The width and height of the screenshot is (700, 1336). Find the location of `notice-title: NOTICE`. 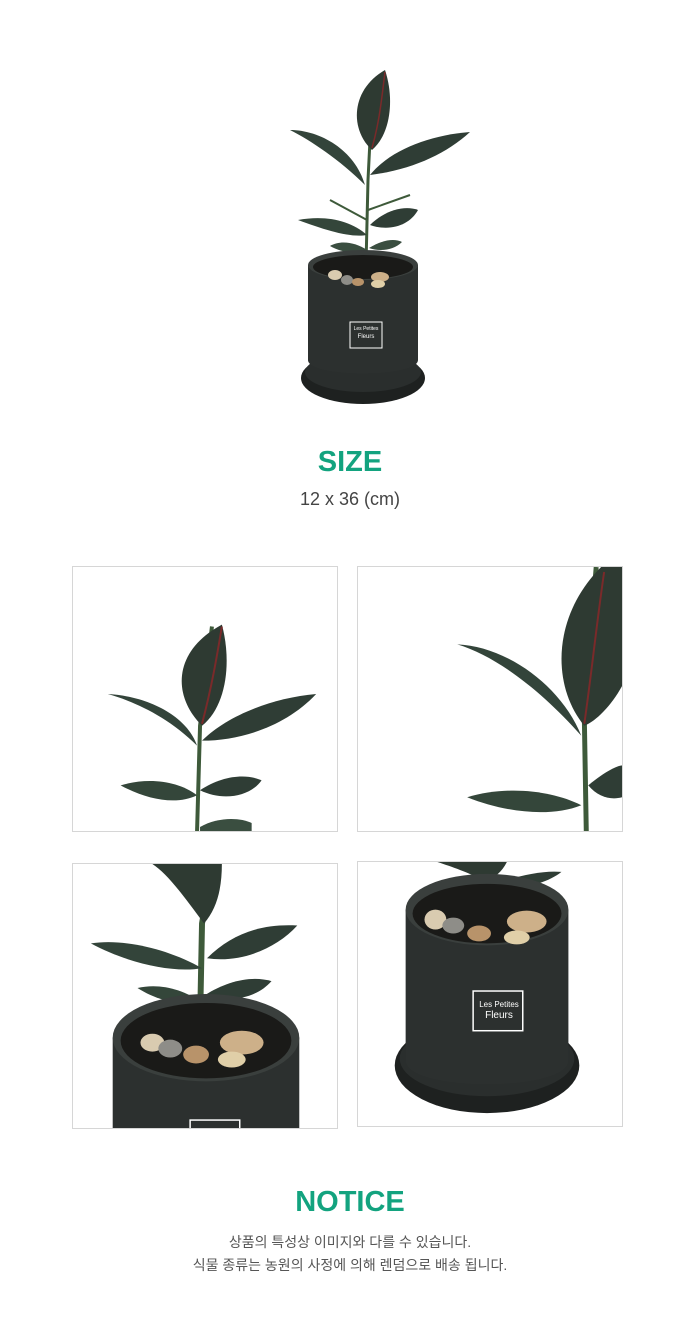

notice-title: NOTICE is located at coordinates (350, 1202).